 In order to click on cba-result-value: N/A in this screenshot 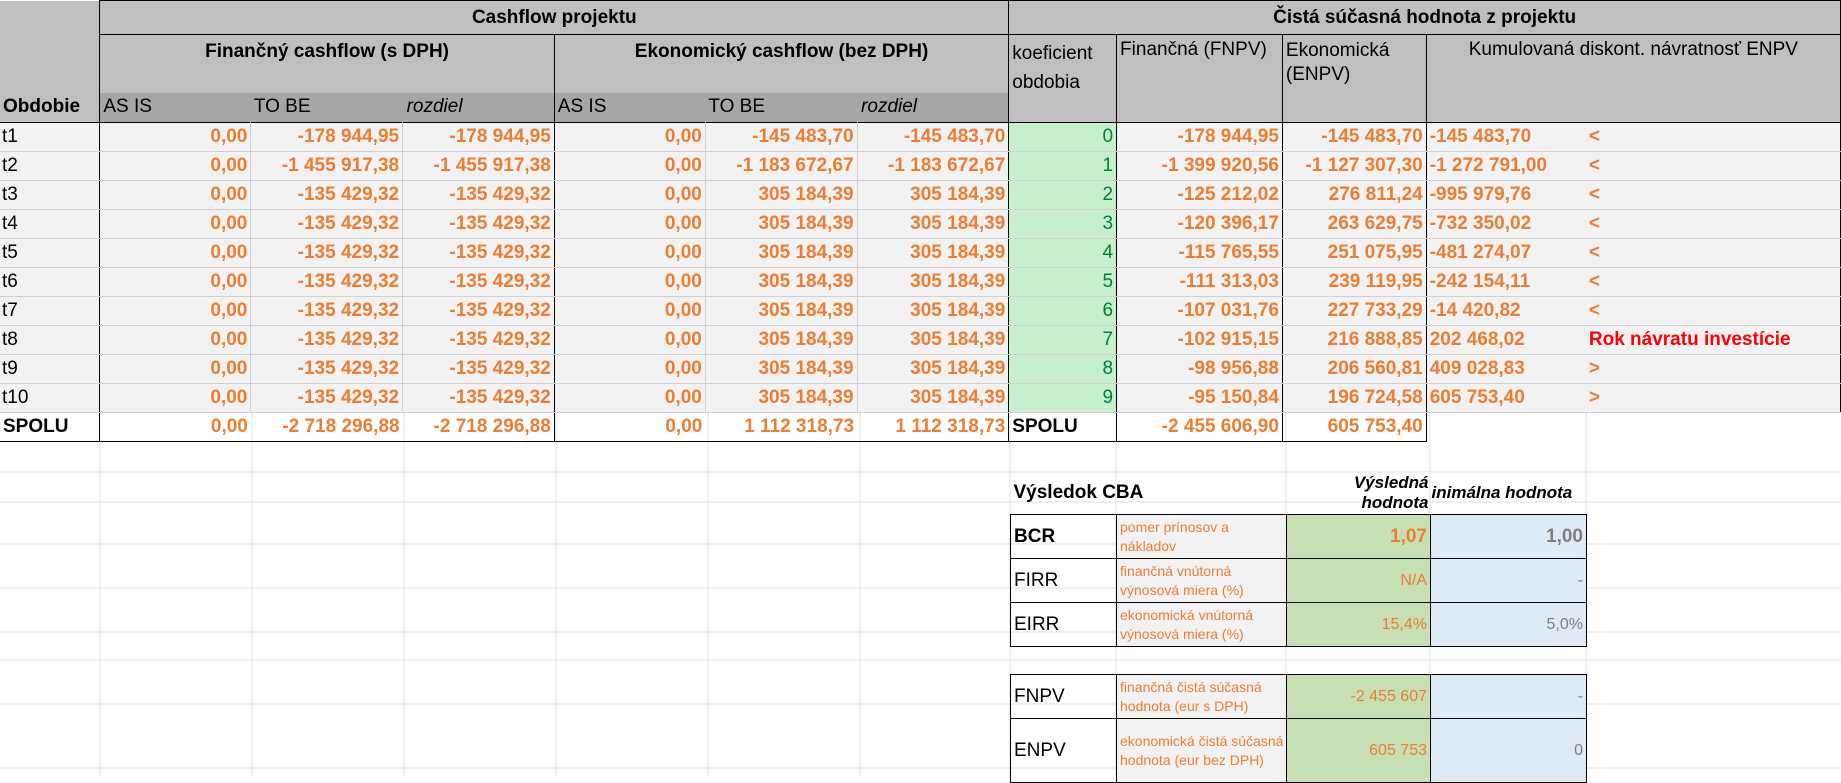, I will do `click(1358, 580)`.